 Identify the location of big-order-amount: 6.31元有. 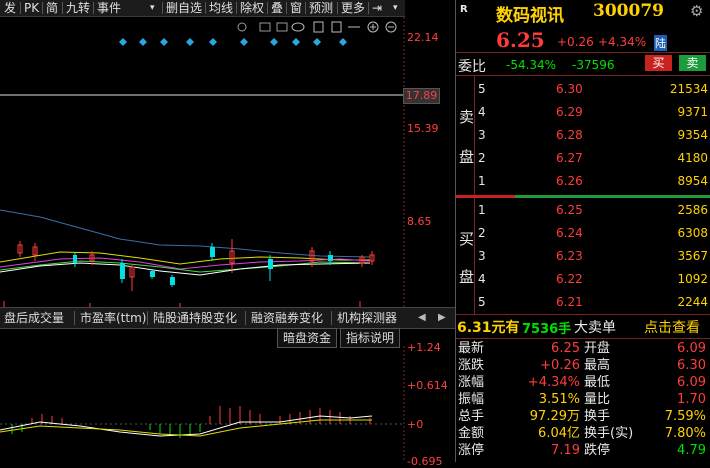
(488, 328).